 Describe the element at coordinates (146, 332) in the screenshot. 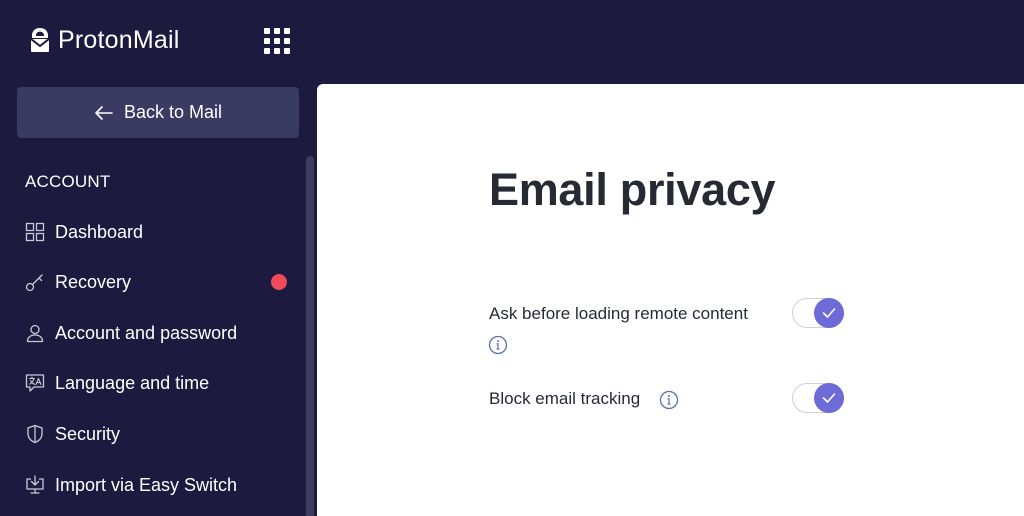

I see `sidebar-item-label: Account and password` at that location.